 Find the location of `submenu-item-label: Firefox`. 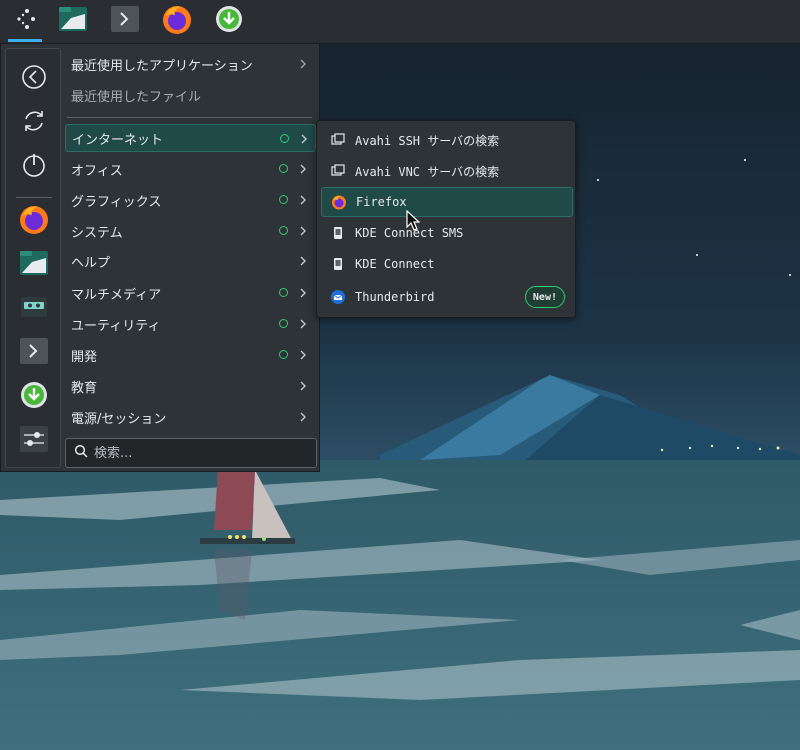

submenu-item-label: Firefox is located at coordinates (381, 202).